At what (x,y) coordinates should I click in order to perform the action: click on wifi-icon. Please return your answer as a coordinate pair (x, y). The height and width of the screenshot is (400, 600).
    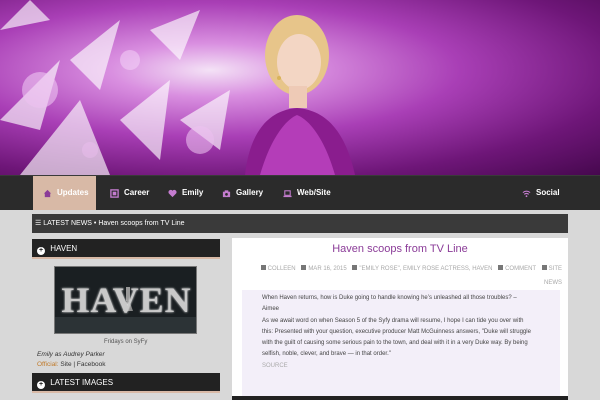
    Looking at the image, I should click on (526, 193).